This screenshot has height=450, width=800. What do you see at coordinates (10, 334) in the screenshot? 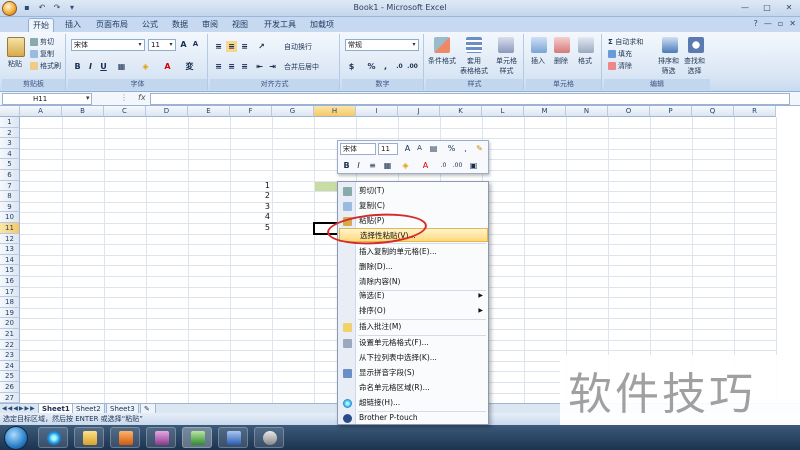
I see `row-header-21: 21` at bounding box center [10, 334].